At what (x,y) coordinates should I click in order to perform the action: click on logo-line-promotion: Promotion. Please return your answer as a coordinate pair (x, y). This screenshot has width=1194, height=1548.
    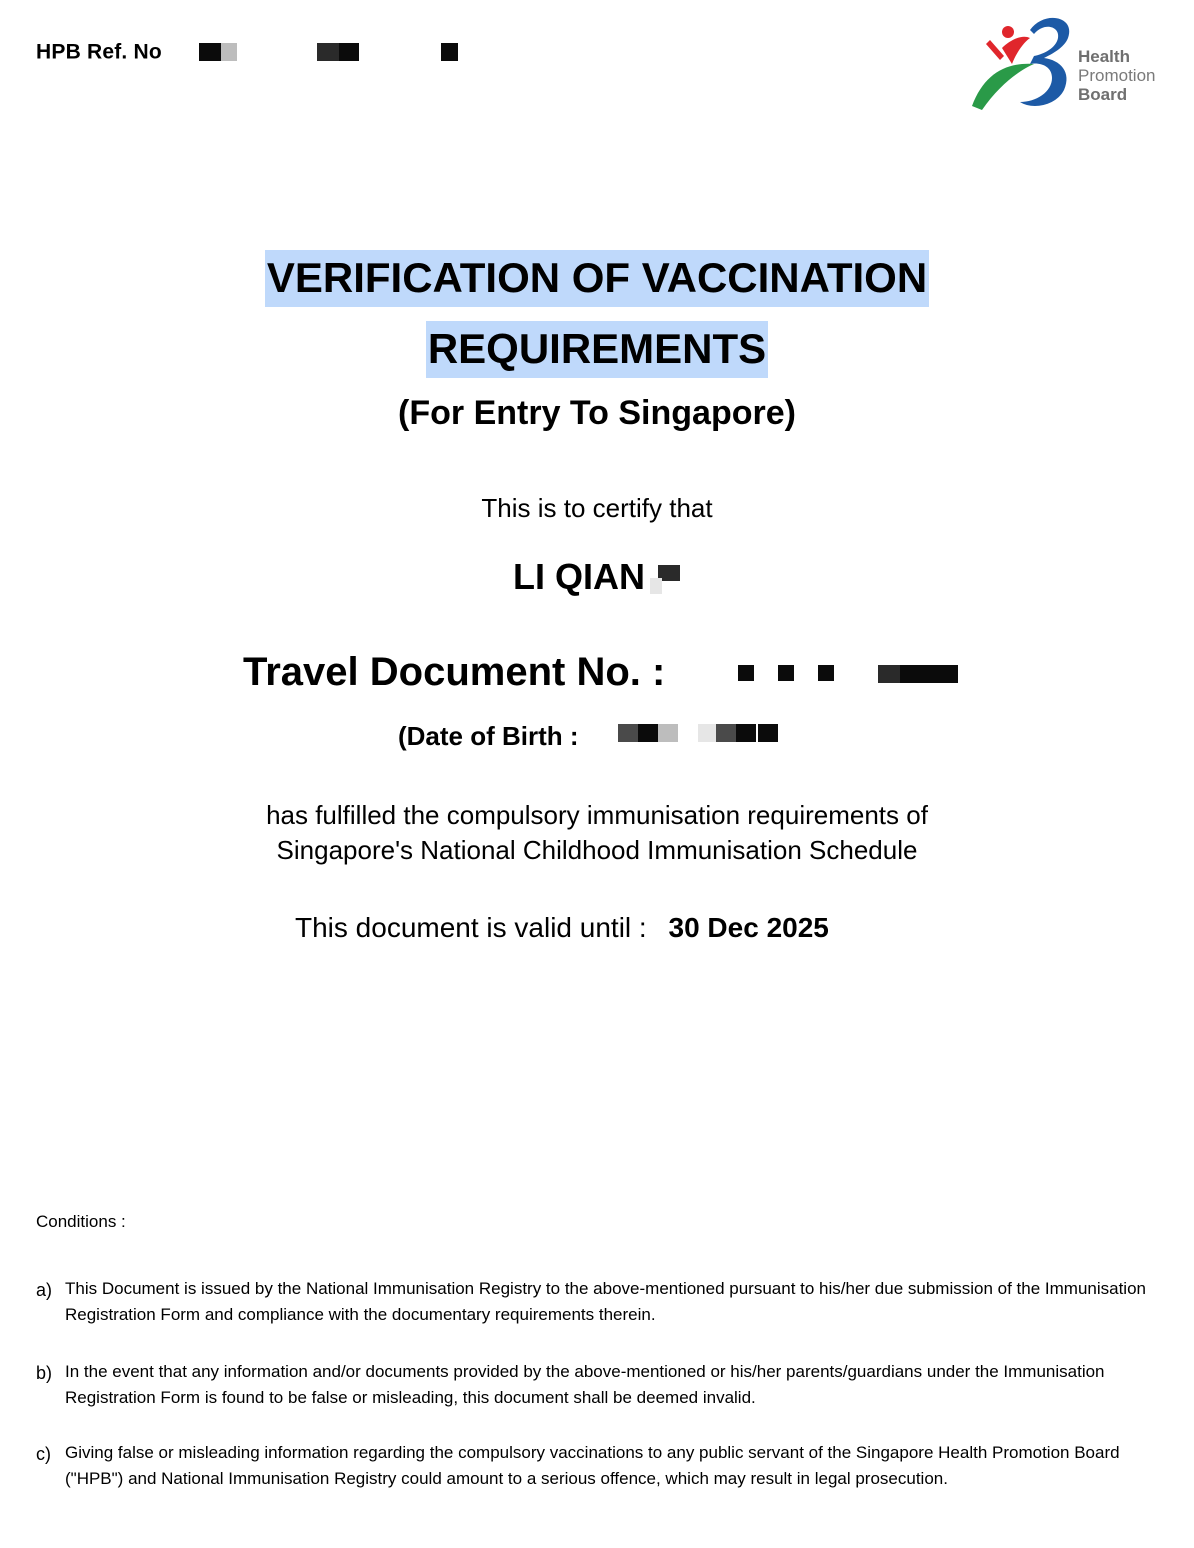
    Looking at the image, I should click on (1117, 75).